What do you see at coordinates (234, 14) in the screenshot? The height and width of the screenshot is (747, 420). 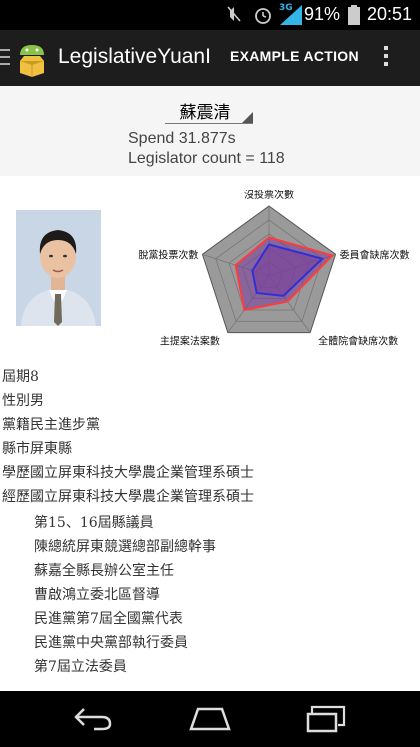 I see `muted-icon` at bounding box center [234, 14].